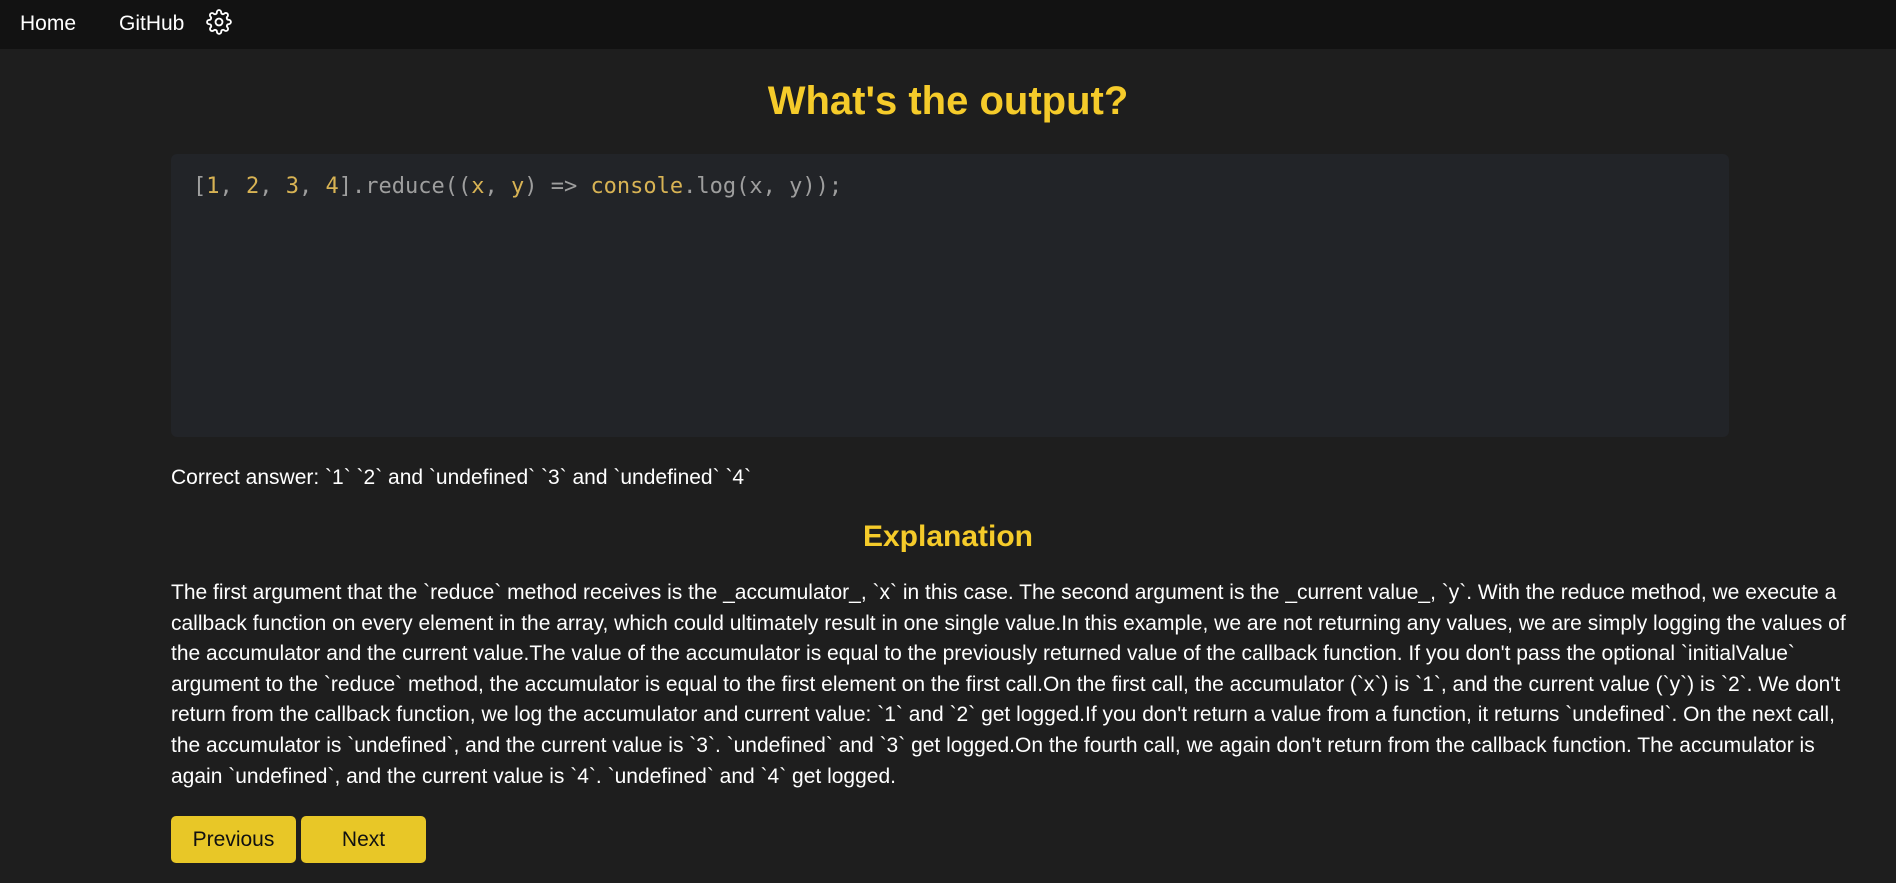 The height and width of the screenshot is (883, 1896). I want to click on code-number: 4, so click(332, 186).